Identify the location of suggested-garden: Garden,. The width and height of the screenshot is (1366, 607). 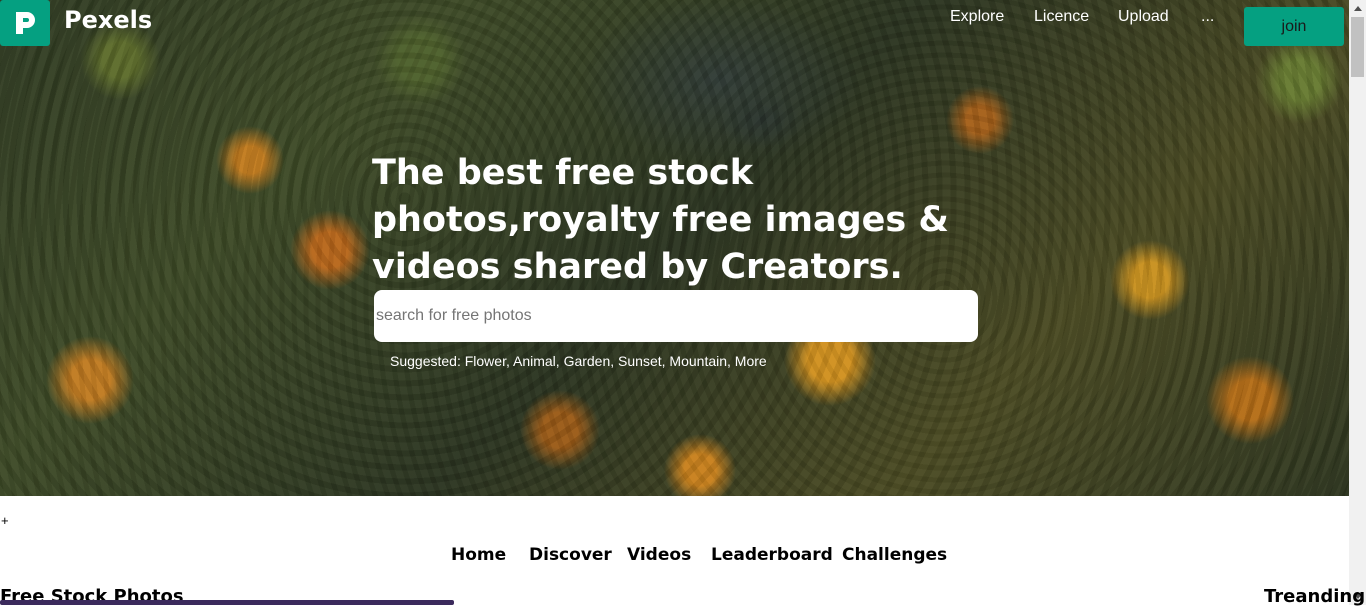
(589, 361).